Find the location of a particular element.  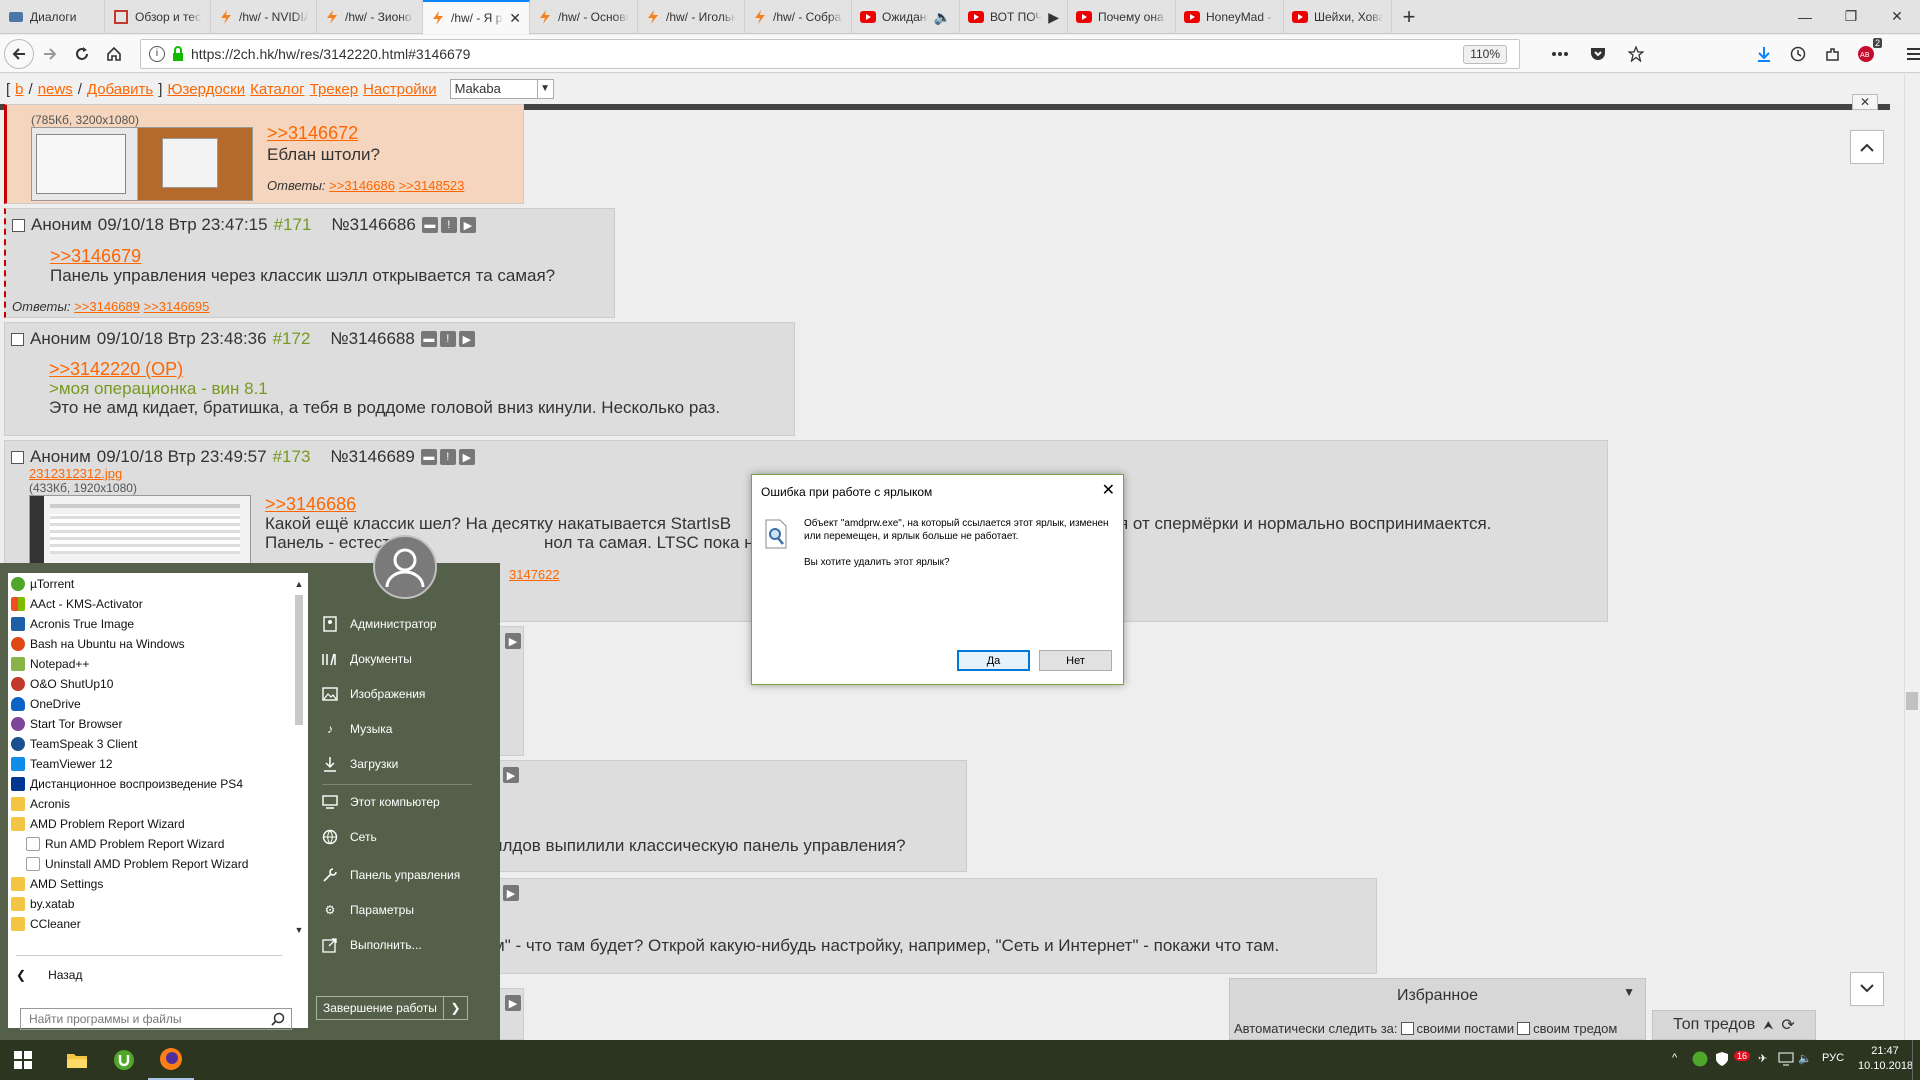

scroll-up-button is located at coordinates (1867, 147).